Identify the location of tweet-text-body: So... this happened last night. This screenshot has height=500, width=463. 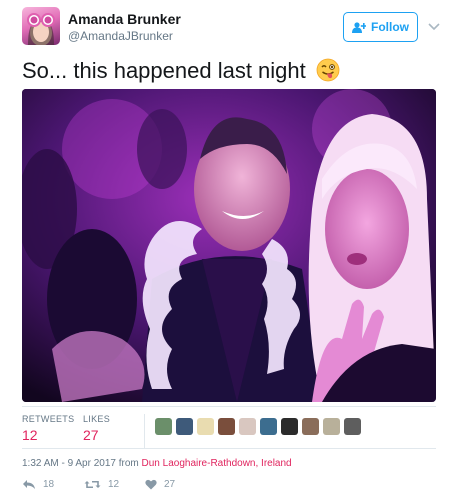
(164, 70).